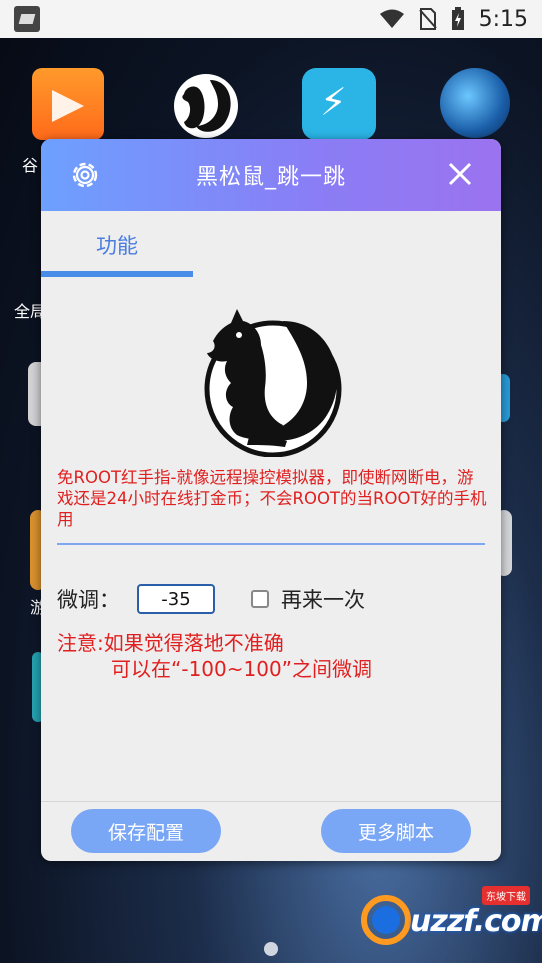 This screenshot has height=963, width=542. I want to click on clock: 5:15, so click(503, 19).